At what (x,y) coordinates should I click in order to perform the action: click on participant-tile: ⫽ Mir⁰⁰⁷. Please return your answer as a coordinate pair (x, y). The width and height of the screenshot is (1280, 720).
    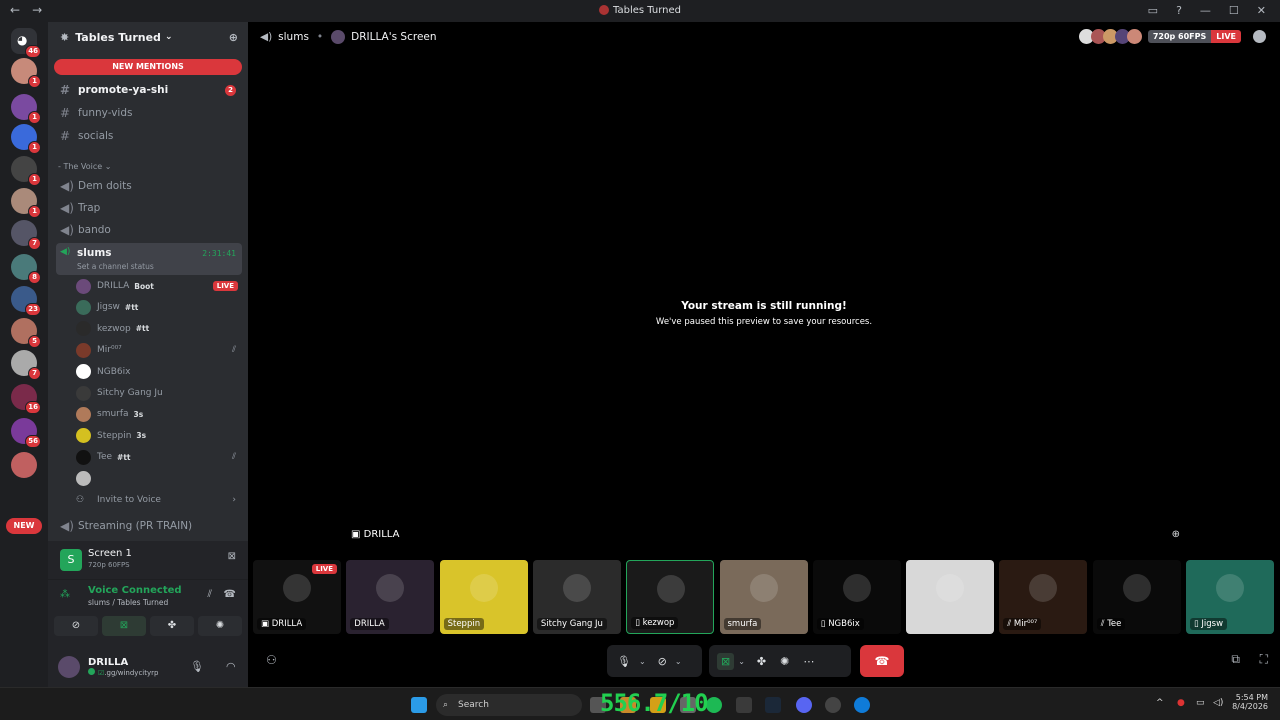
    Looking at the image, I should click on (1043, 597).